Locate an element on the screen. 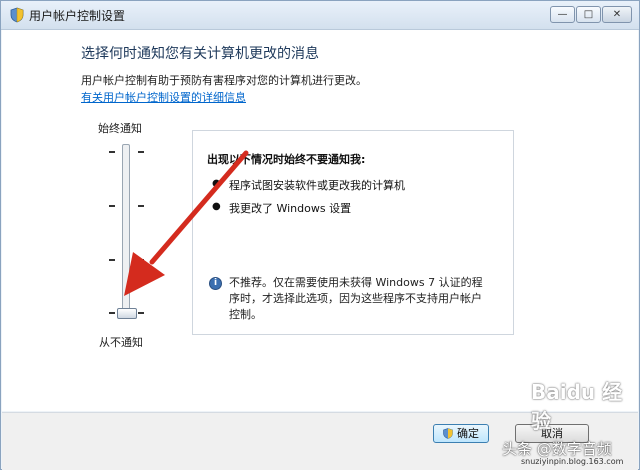 Image resolution: width=640 pixels, height=470 pixels. baidu-watermark: Baidu 经验 is located at coordinates (577, 406).